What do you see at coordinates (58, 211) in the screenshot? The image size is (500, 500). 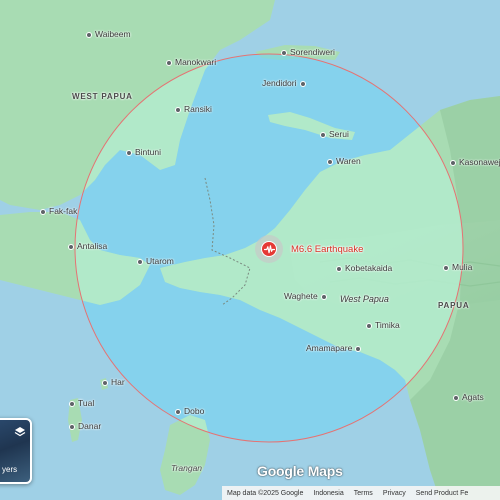 I see `place-fakfak: Fak-fak` at bounding box center [58, 211].